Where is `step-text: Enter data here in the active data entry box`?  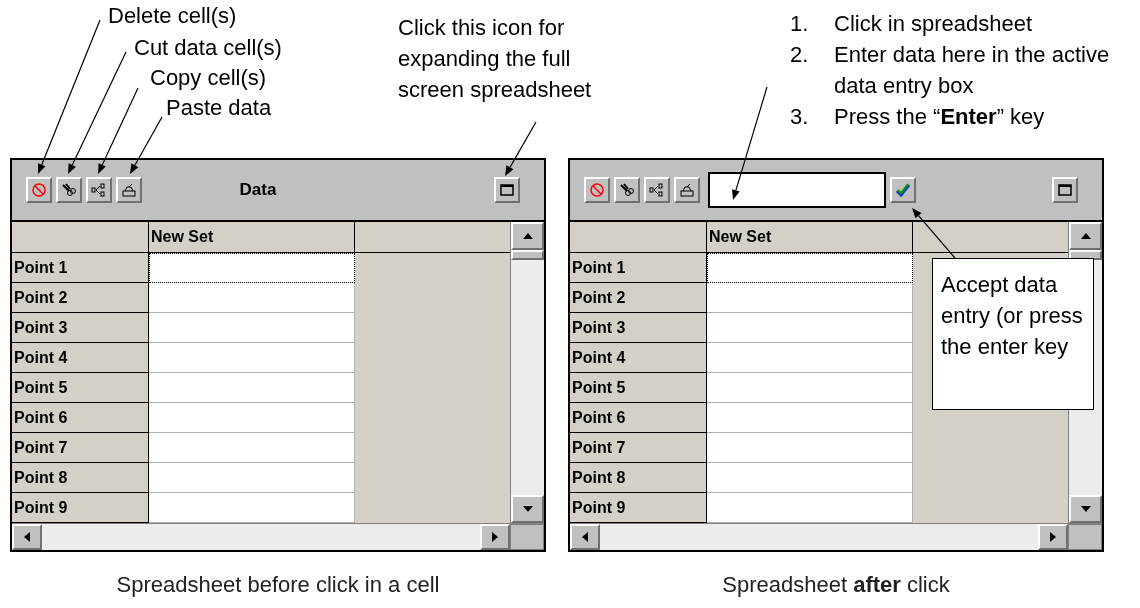
step-text: Enter data here in the active data entry box is located at coordinates (972, 70).